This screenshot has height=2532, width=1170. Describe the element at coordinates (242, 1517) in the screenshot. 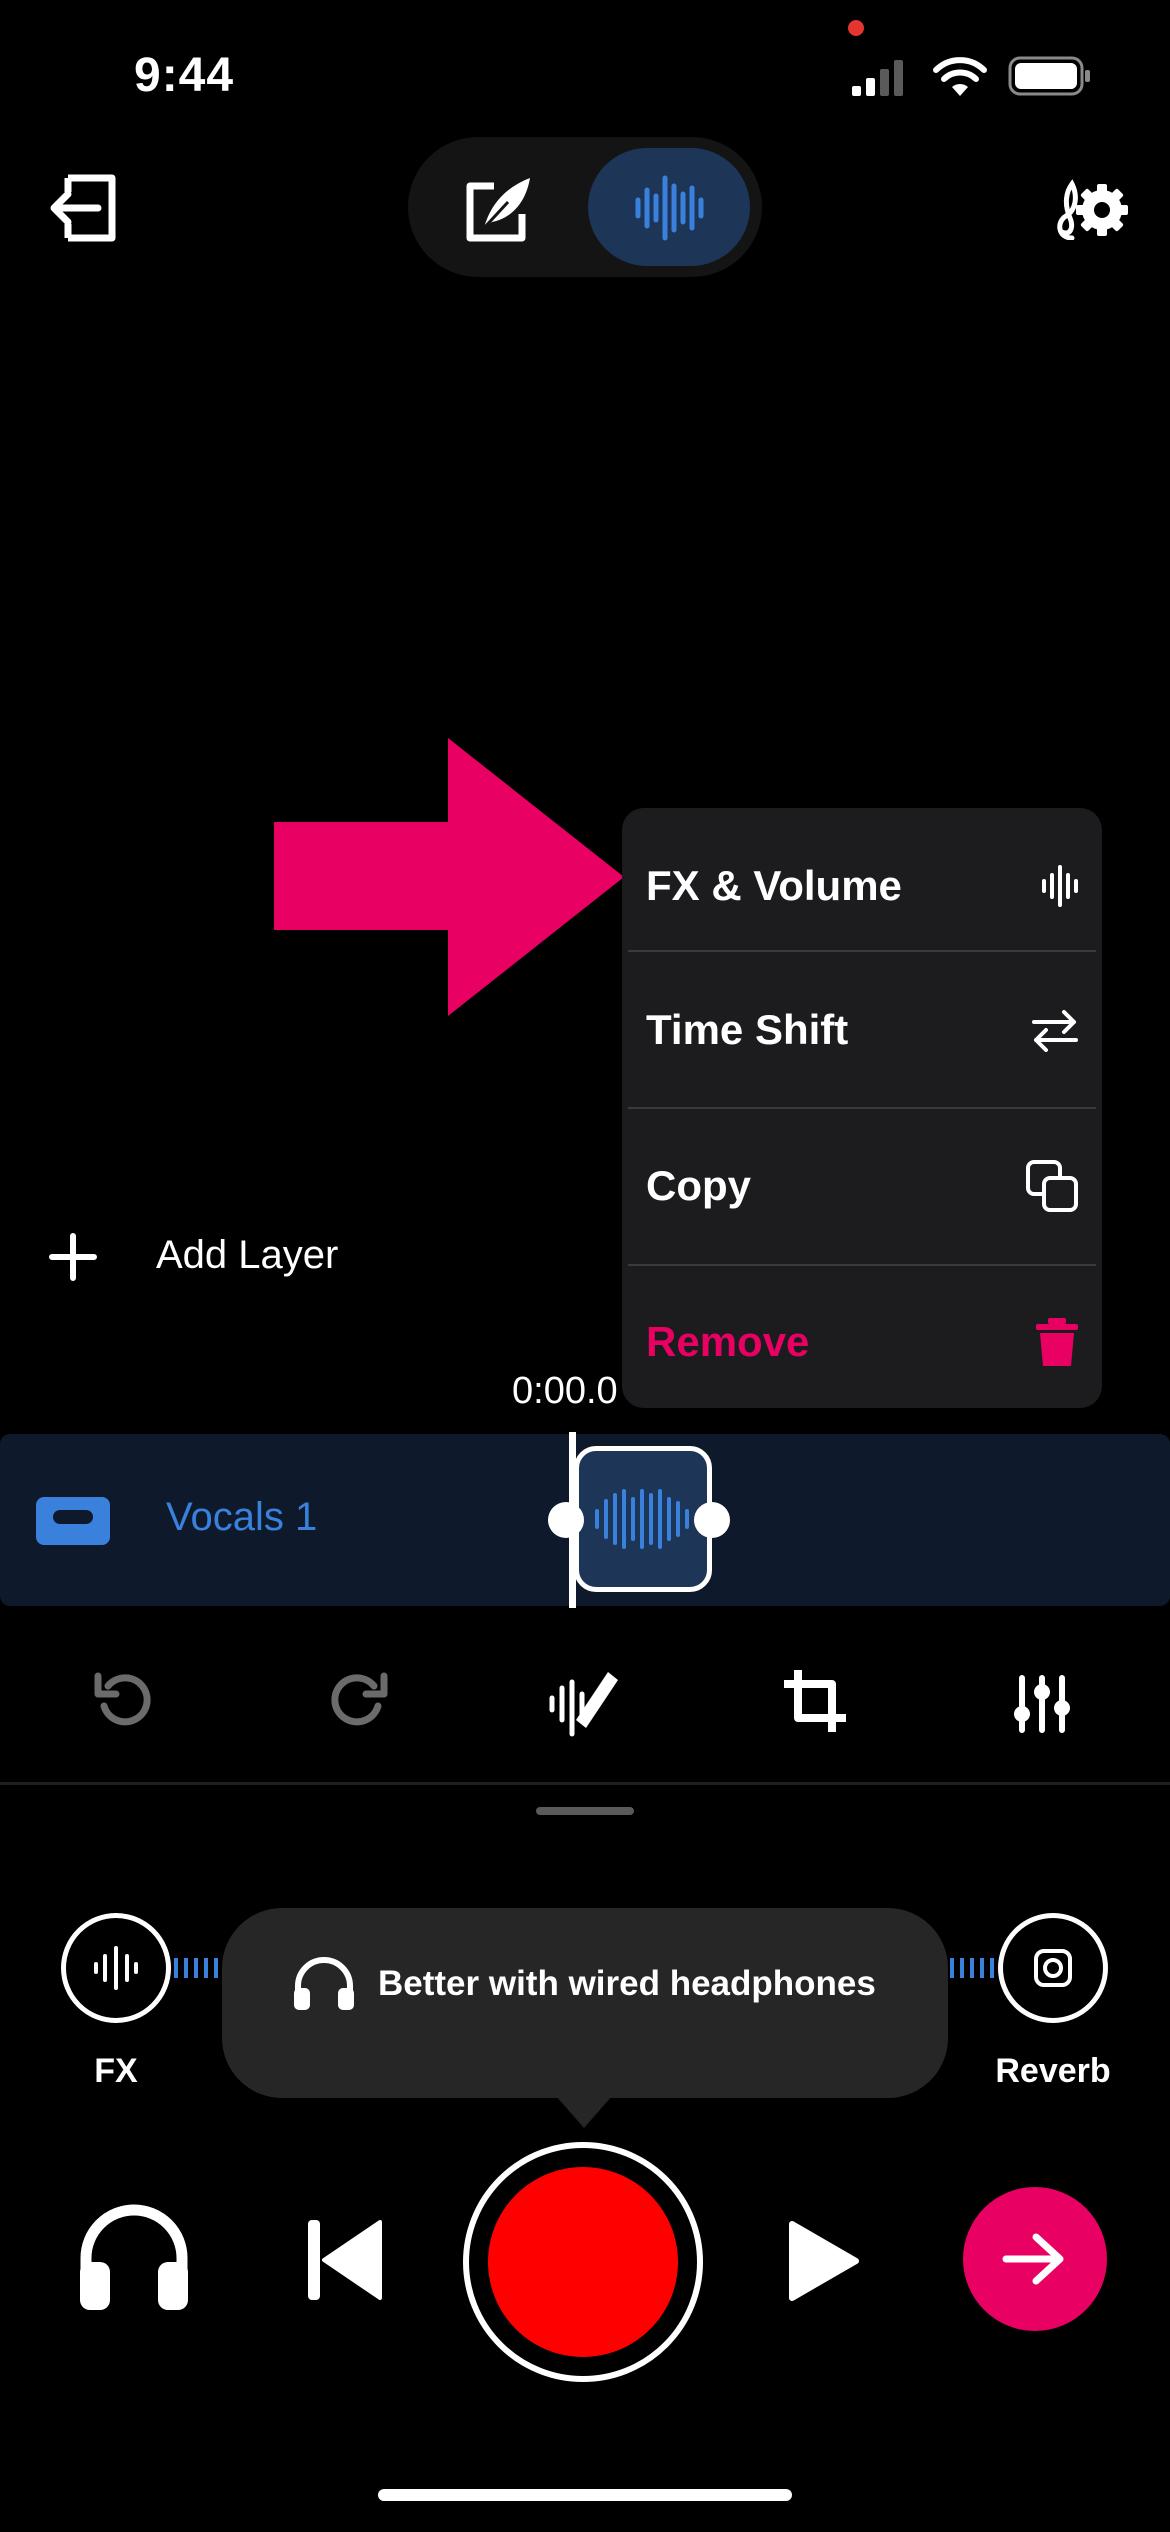

I see `track-name: Vocals 1` at that location.